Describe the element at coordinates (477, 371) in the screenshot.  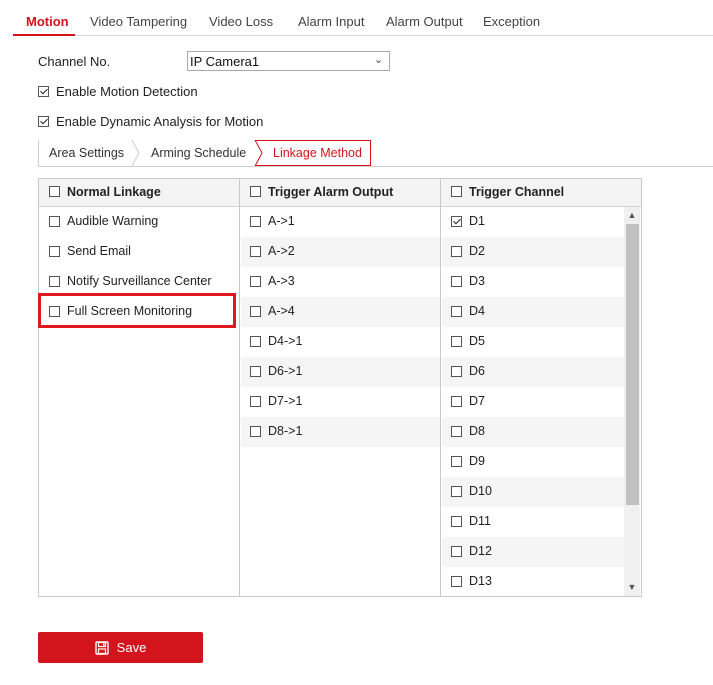
I see `trigger-channel-label: D6` at that location.